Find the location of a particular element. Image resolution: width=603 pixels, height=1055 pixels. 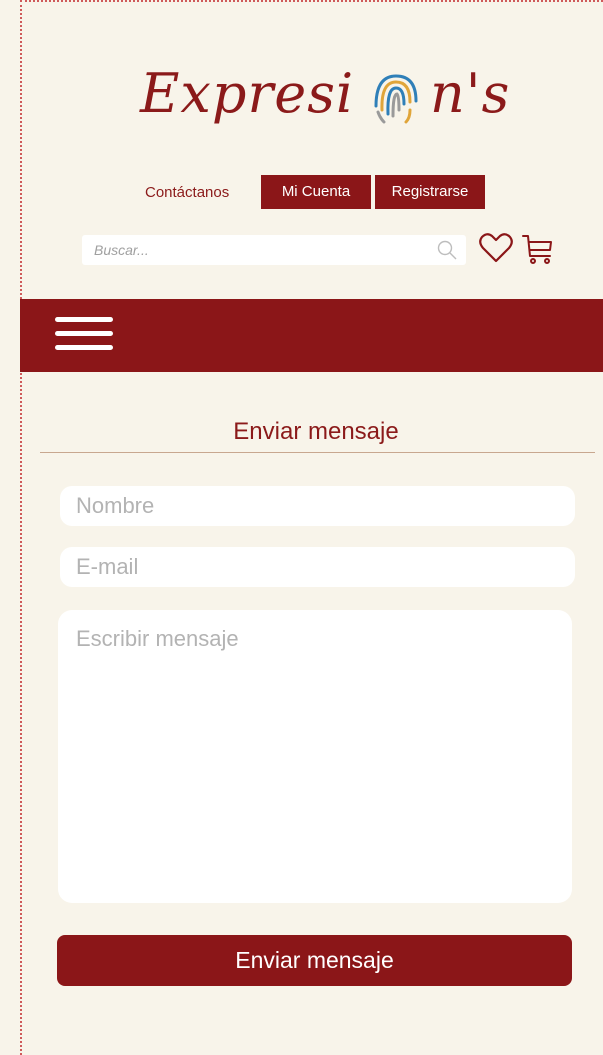

send-message-button: Enviar mensaje is located at coordinates (314, 960).